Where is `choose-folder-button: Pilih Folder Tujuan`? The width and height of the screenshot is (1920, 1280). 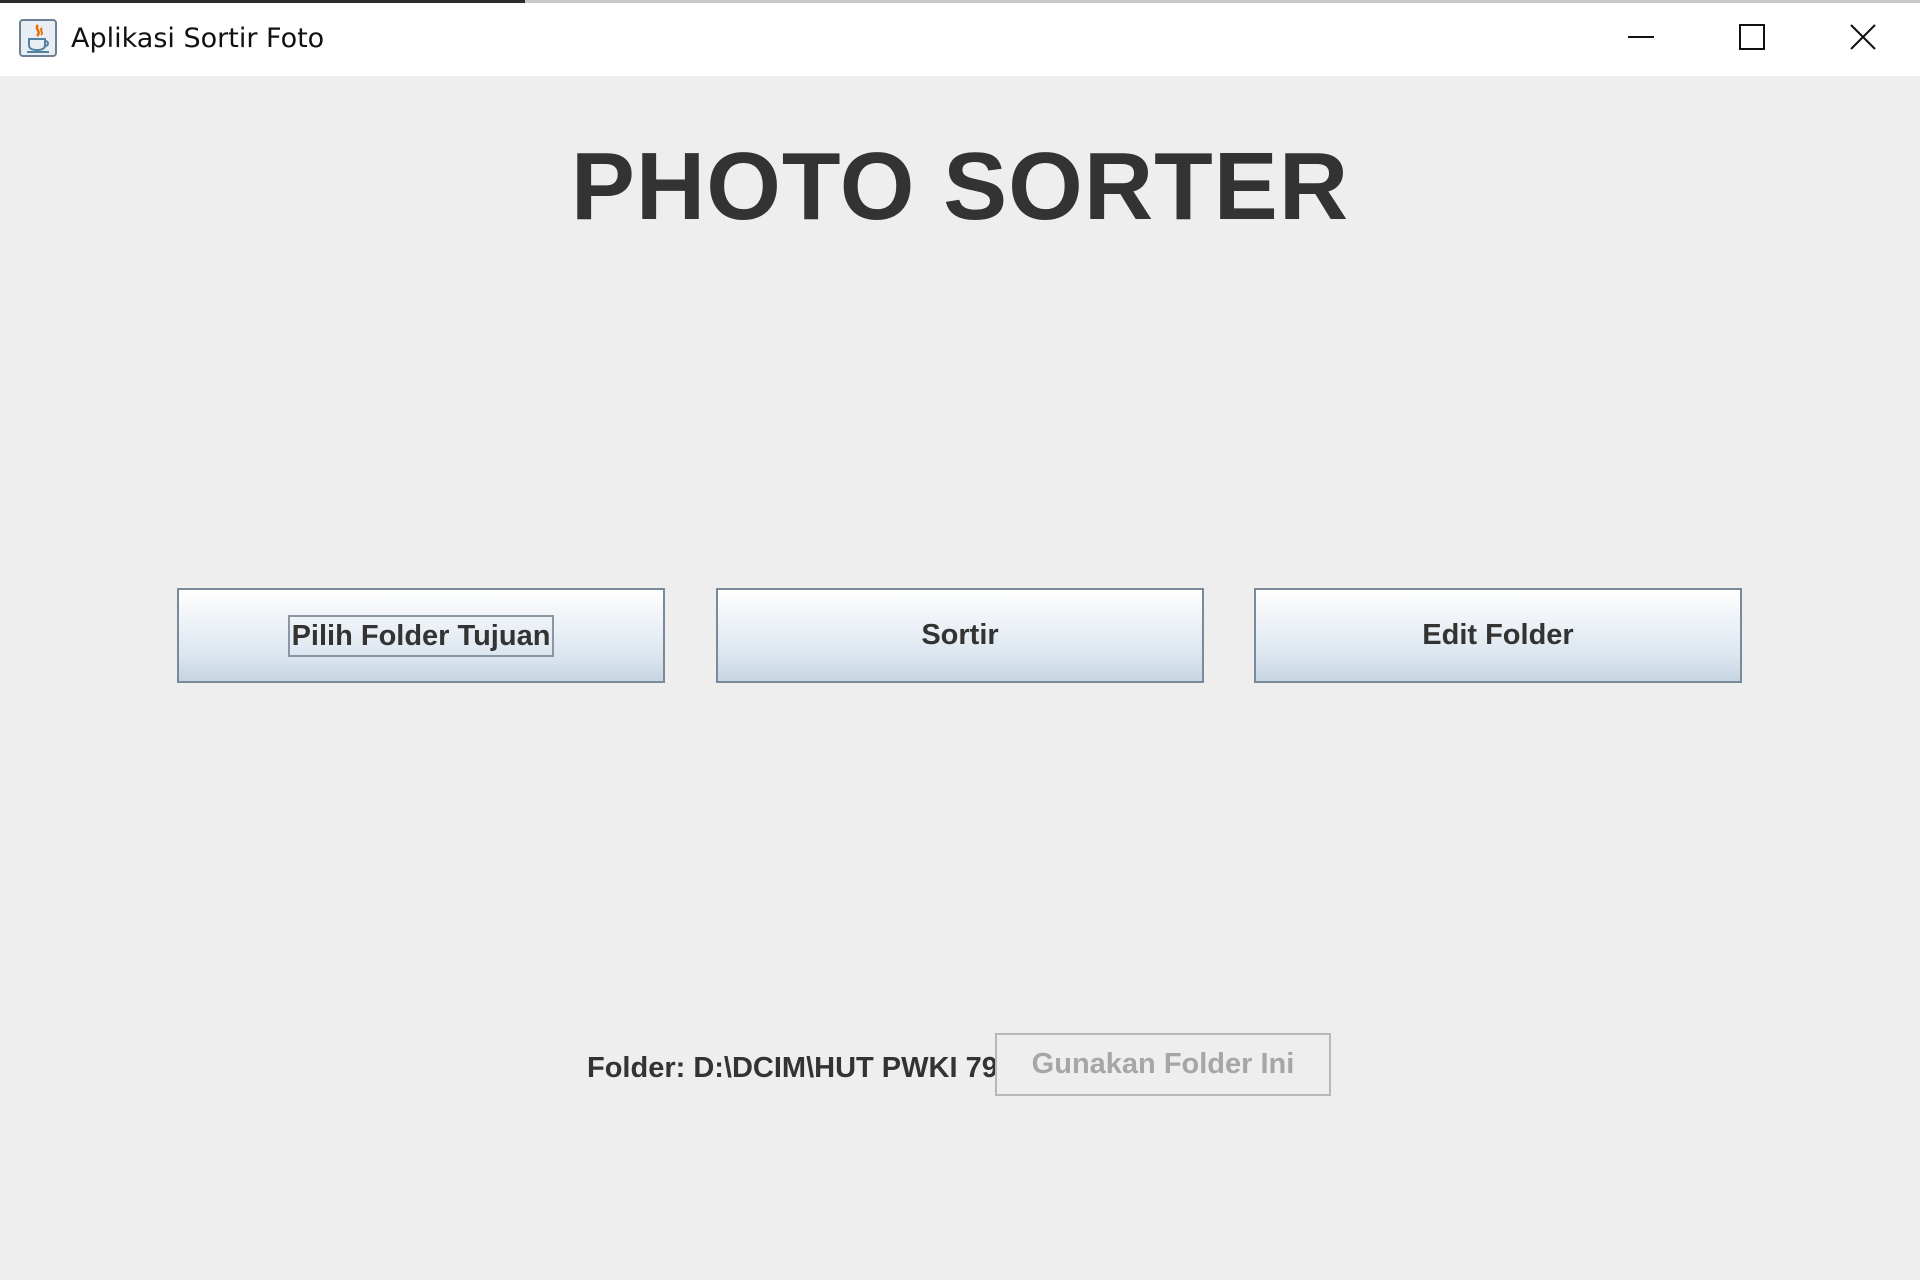 choose-folder-button: Pilih Folder Tujuan is located at coordinates (421, 635).